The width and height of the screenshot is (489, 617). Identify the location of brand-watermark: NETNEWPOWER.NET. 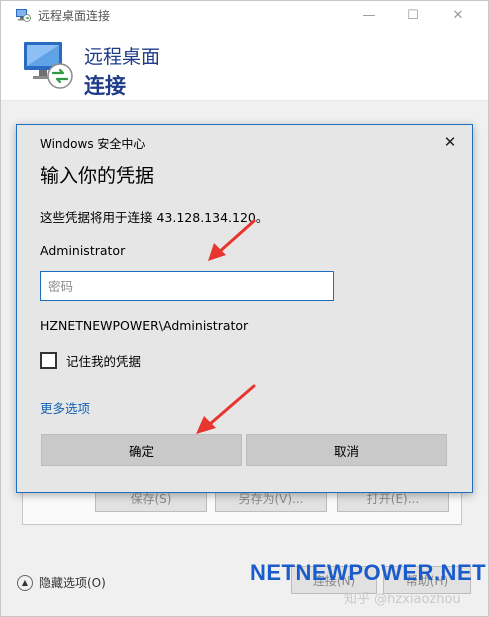
(368, 572).